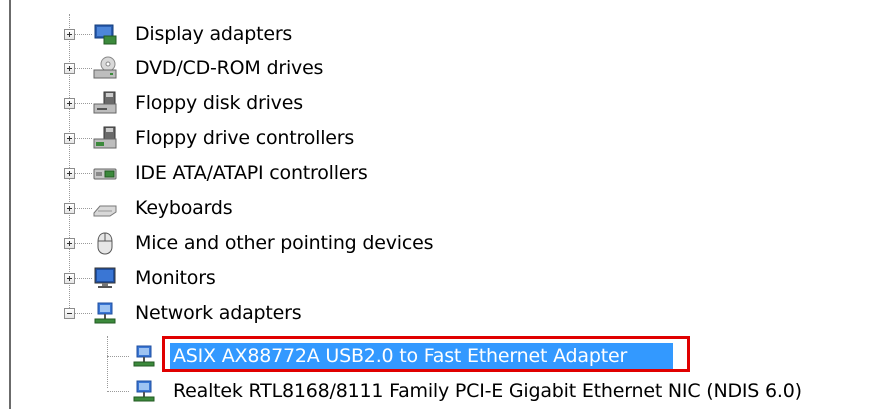 This screenshot has height=409, width=874. I want to click on floppy-disk-icon, so click(105, 102).